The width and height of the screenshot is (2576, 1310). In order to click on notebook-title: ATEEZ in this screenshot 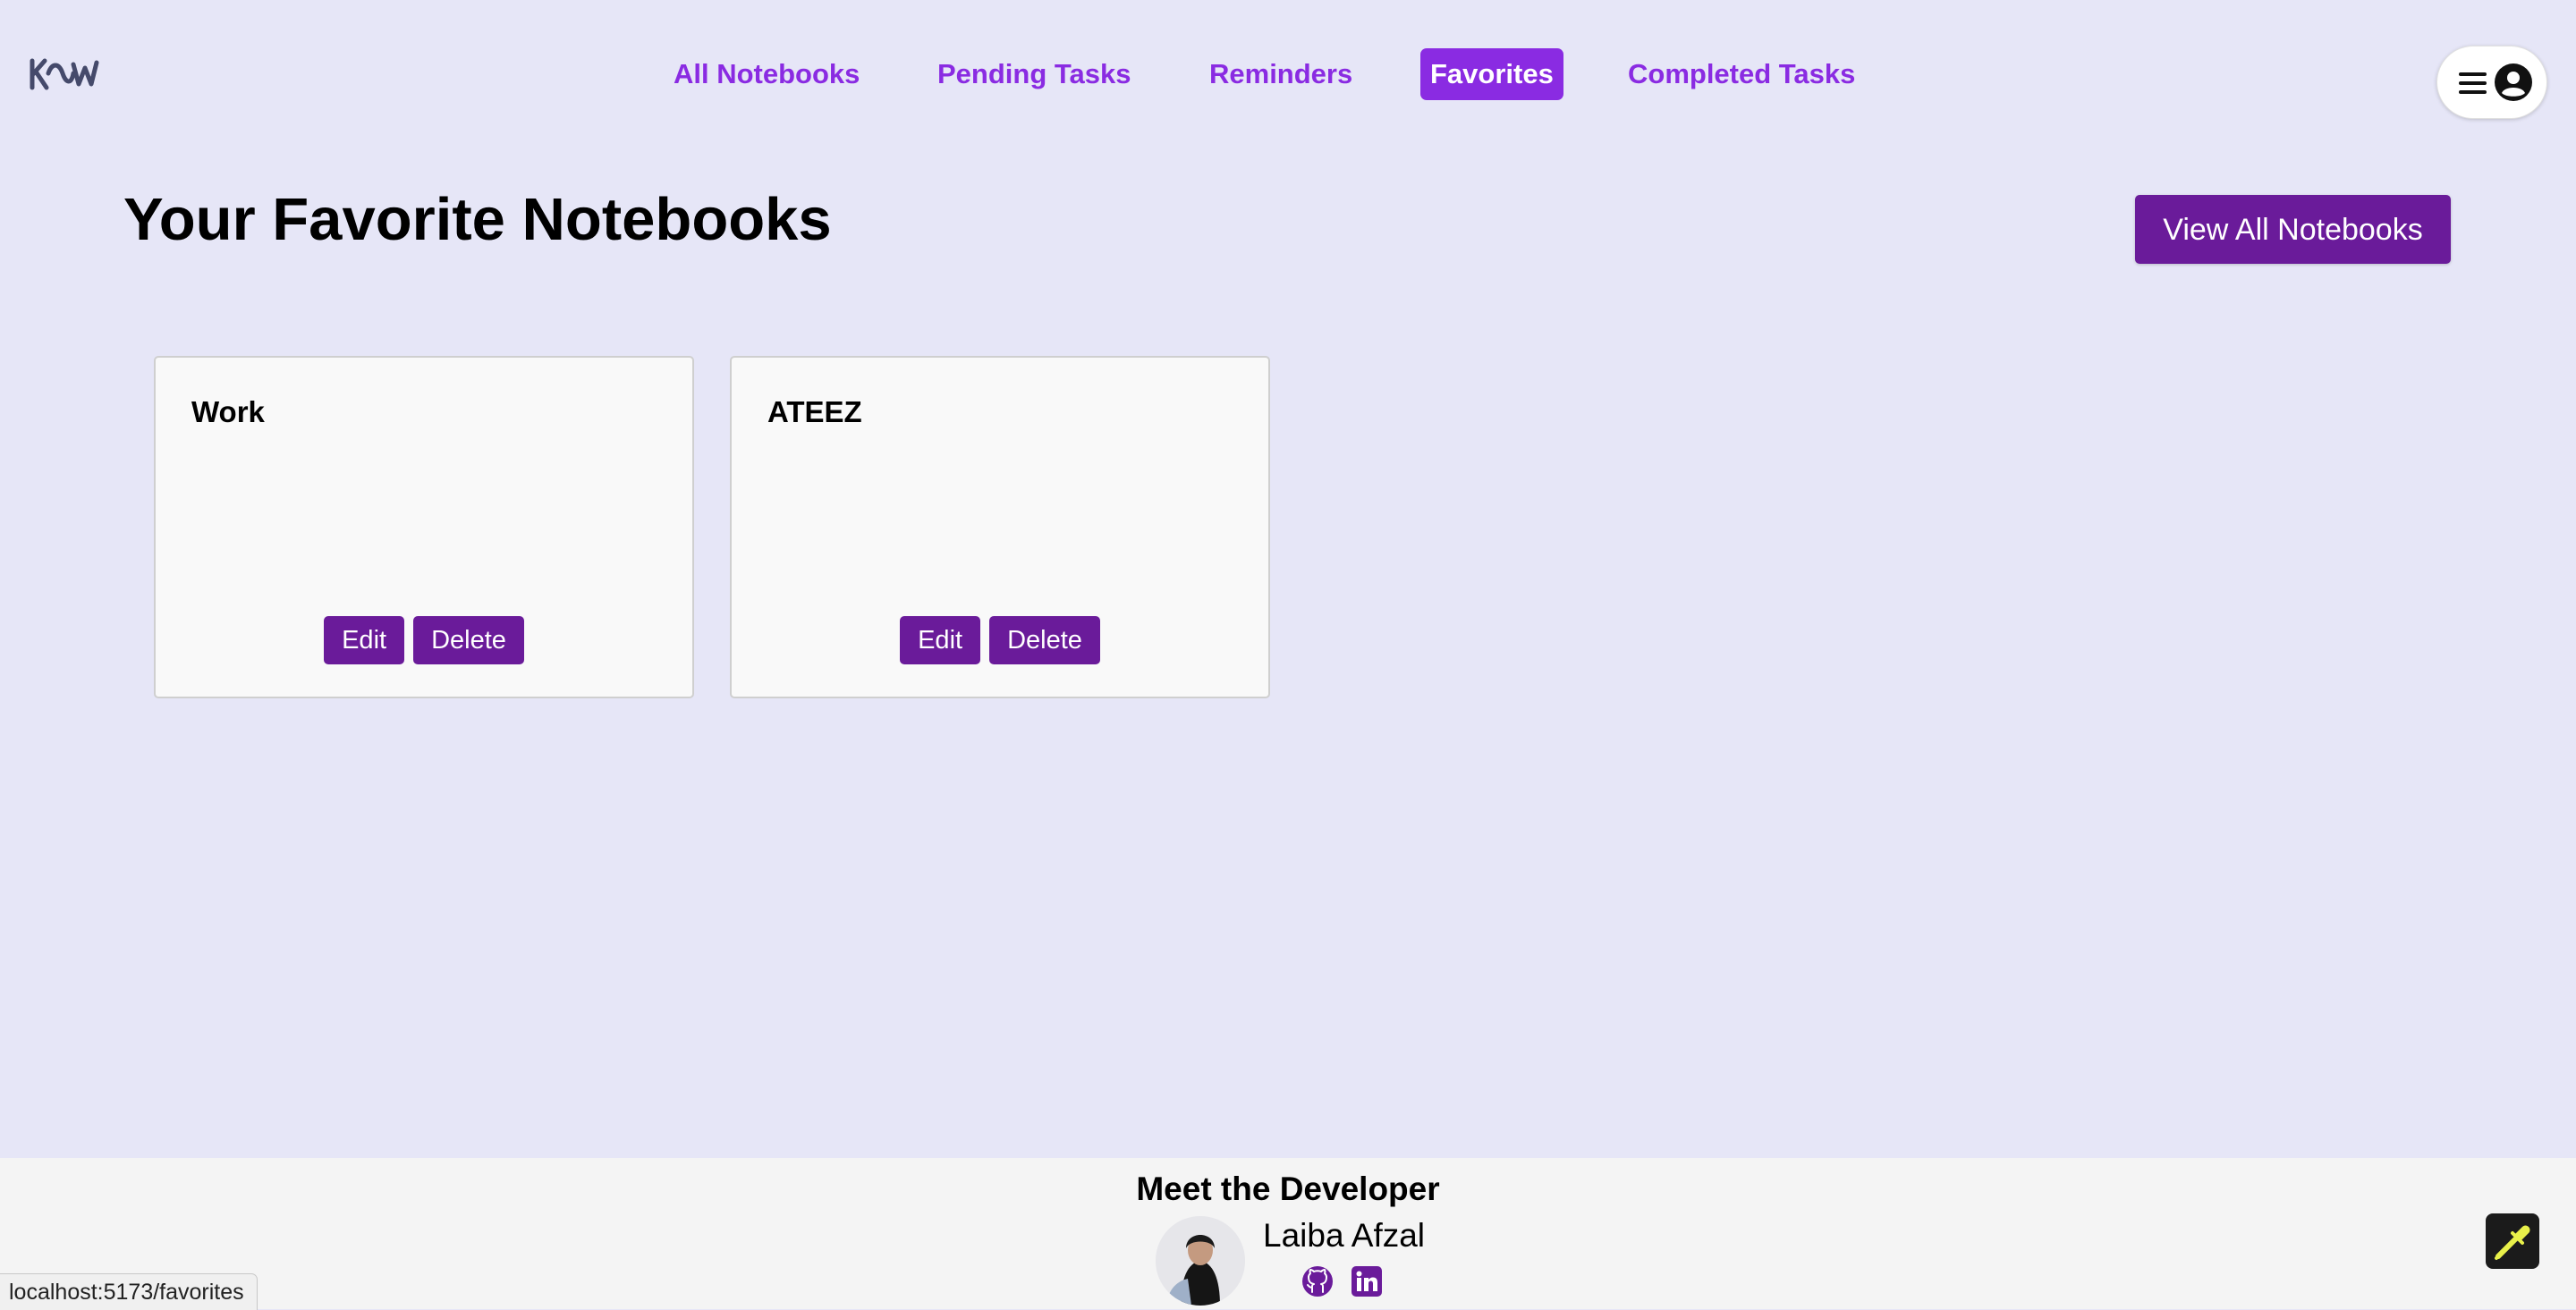, I will do `click(814, 411)`.